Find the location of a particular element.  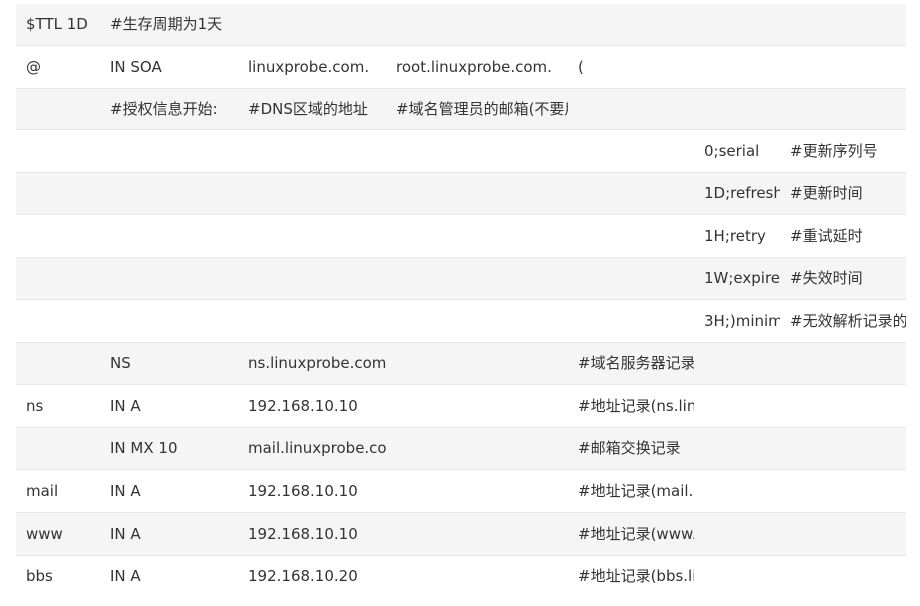

table-row: 3H;)minimum #无效解析记录的缓存时间 is located at coordinates (461, 320).